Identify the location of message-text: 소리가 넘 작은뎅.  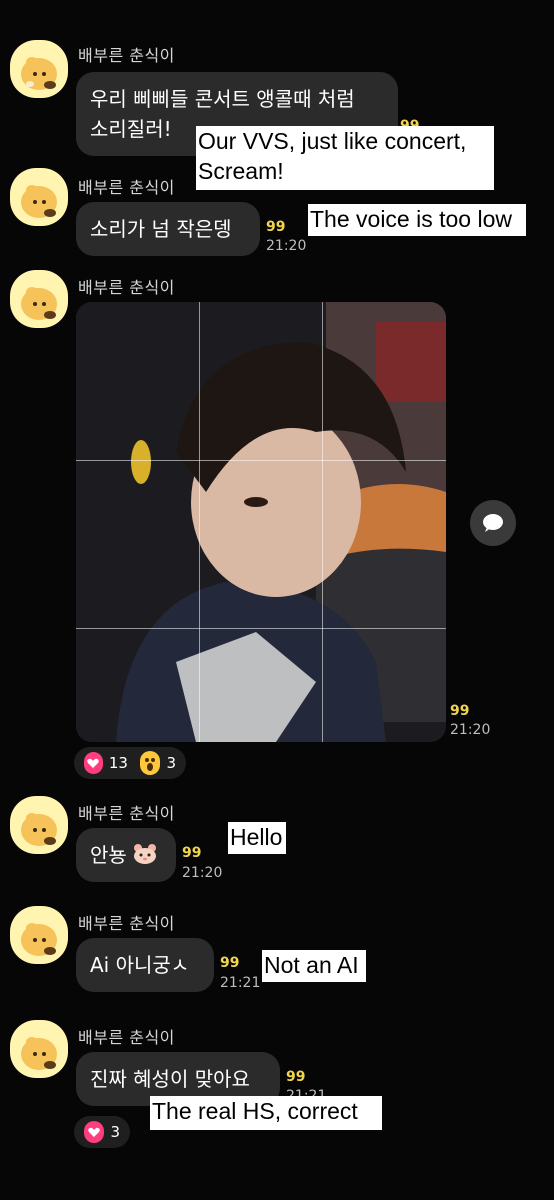
(161, 229).